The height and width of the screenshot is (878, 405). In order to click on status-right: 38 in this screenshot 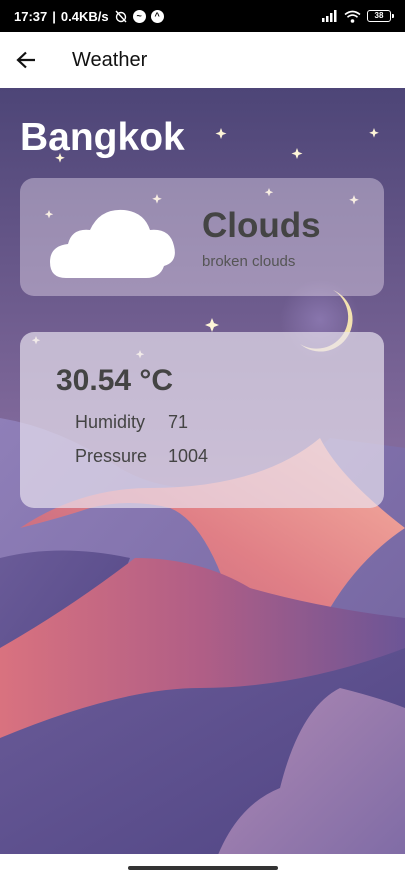, I will do `click(358, 16)`.